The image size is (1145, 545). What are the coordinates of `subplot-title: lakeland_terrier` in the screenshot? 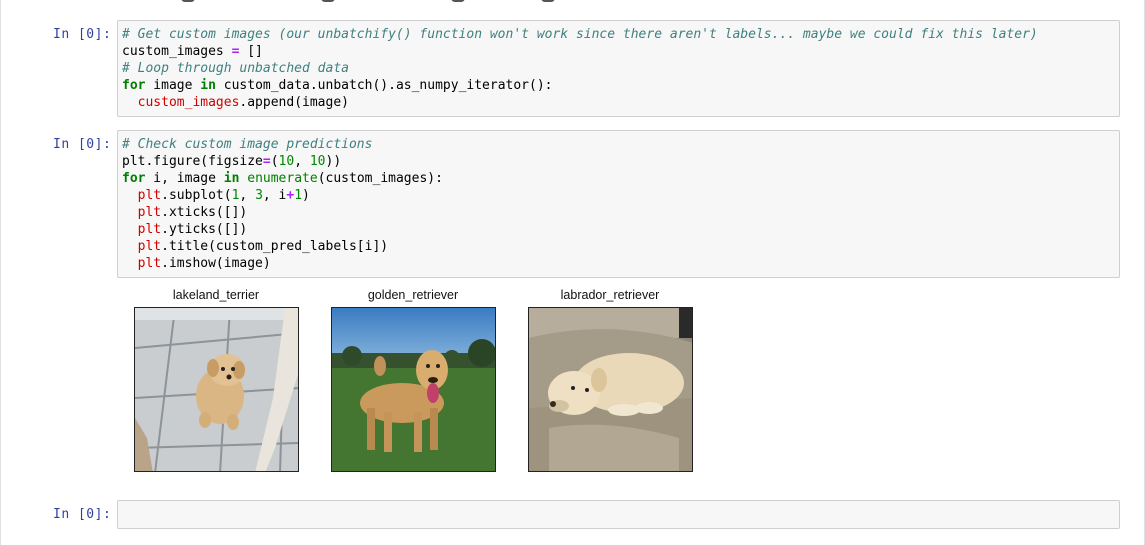 It's located at (216, 295).